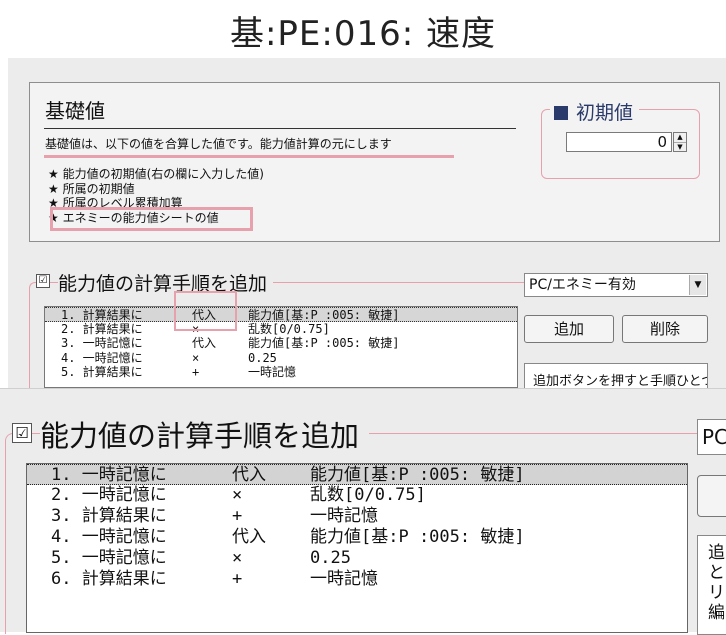  What do you see at coordinates (357, 558) in the screenshot?
I see `list-item: 5. 一時記憶に × 0.25` at bounding box center [357, 558].